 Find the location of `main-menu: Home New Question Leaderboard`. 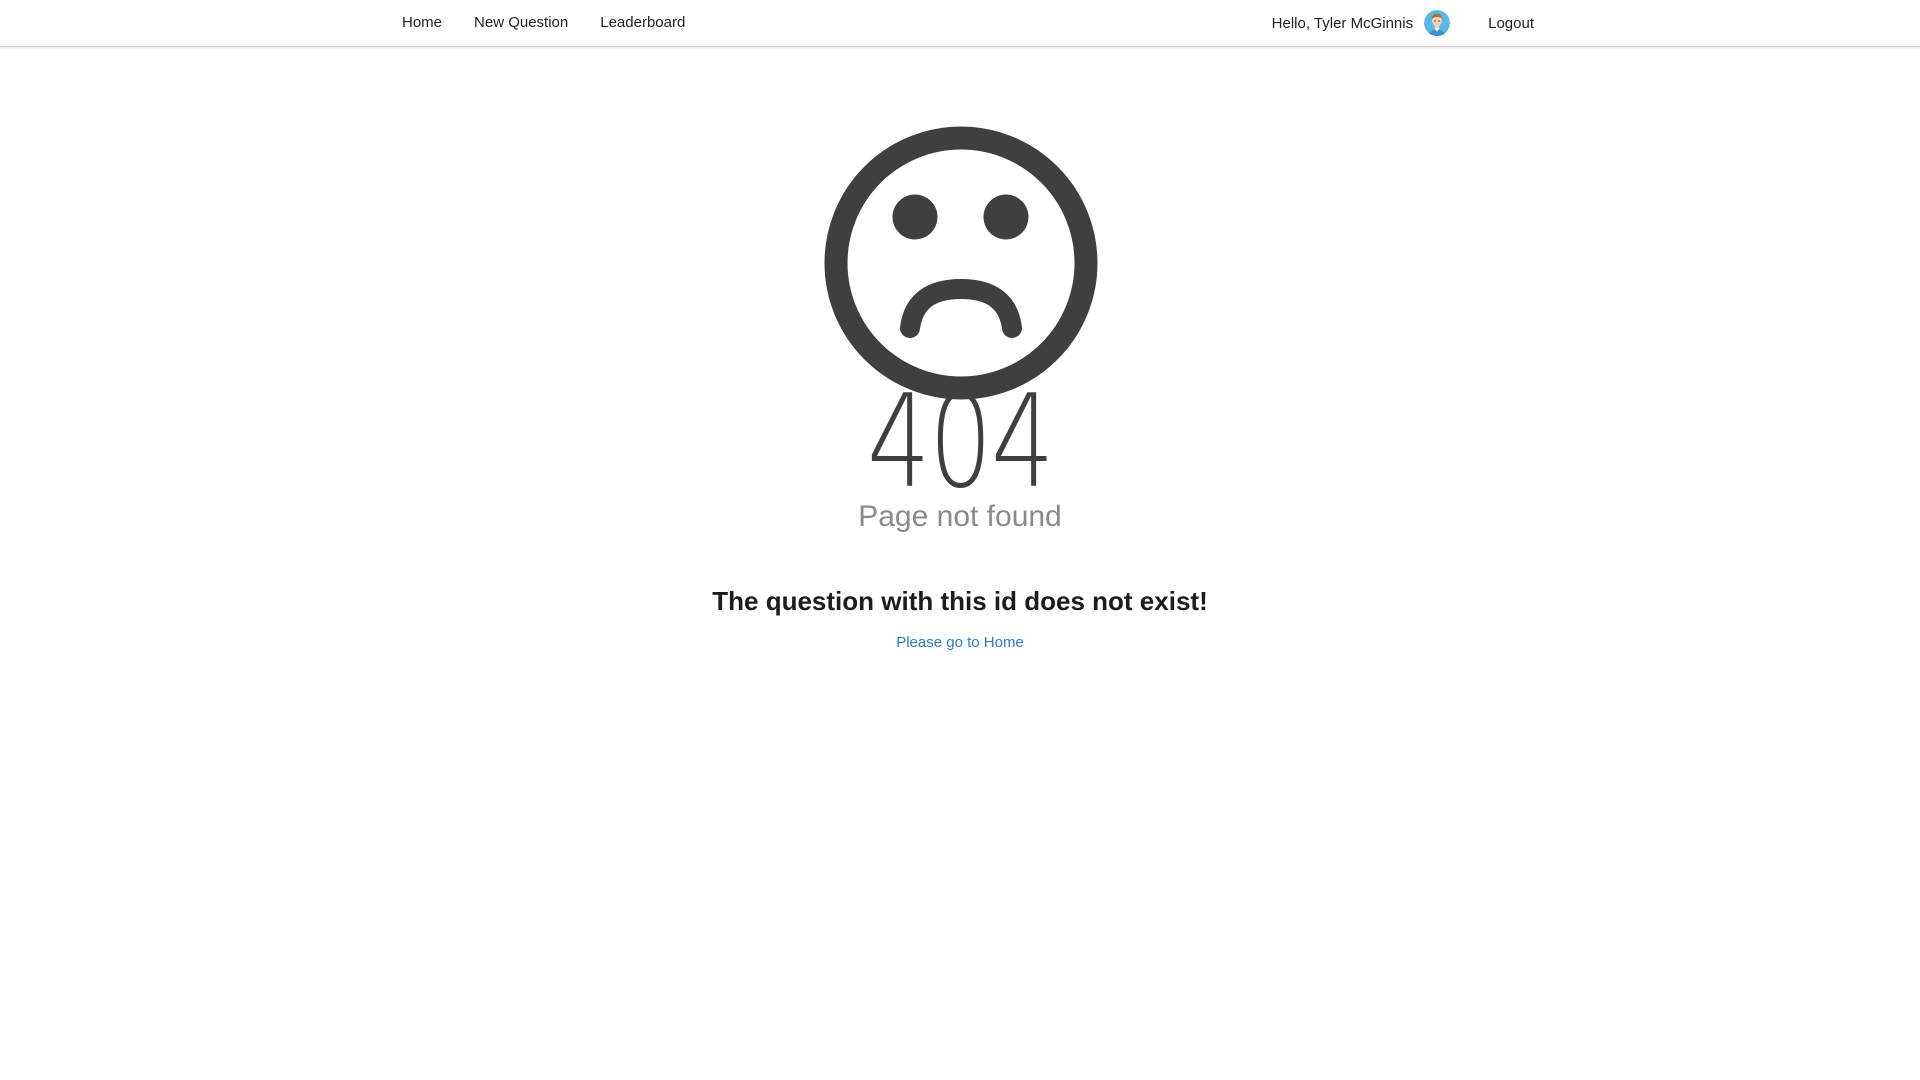

main-menu: Home New Question Leaderboard is located at coordinates (543, 23).